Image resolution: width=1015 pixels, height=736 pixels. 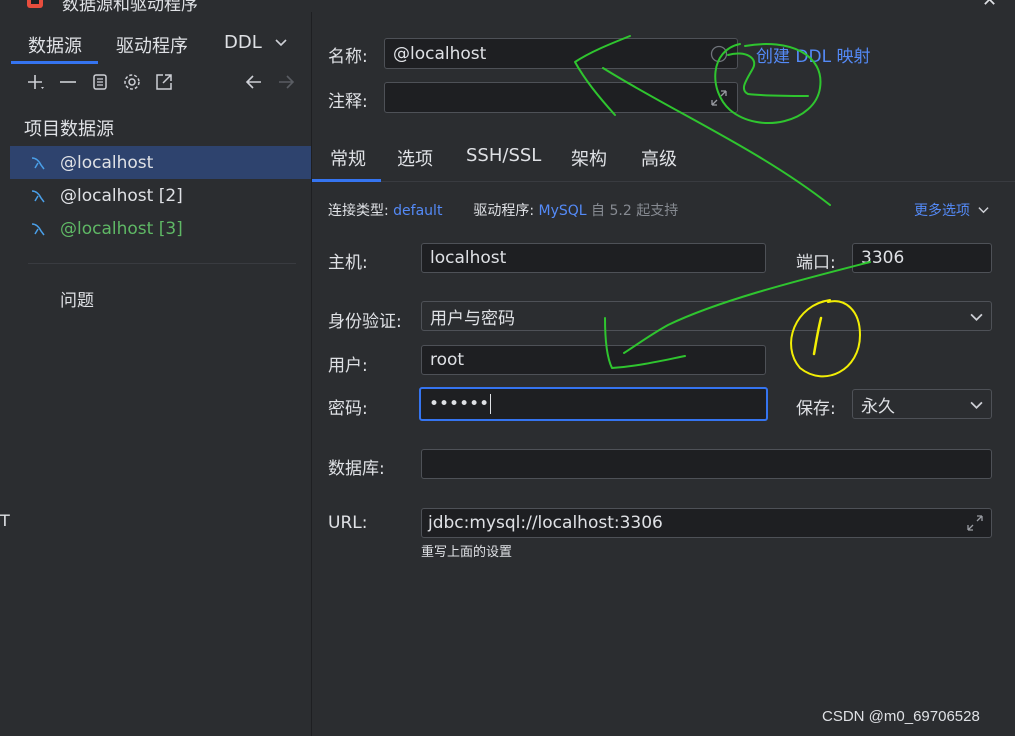 I want to click on tab-advanced: 高级, so click(x=659, y=158).